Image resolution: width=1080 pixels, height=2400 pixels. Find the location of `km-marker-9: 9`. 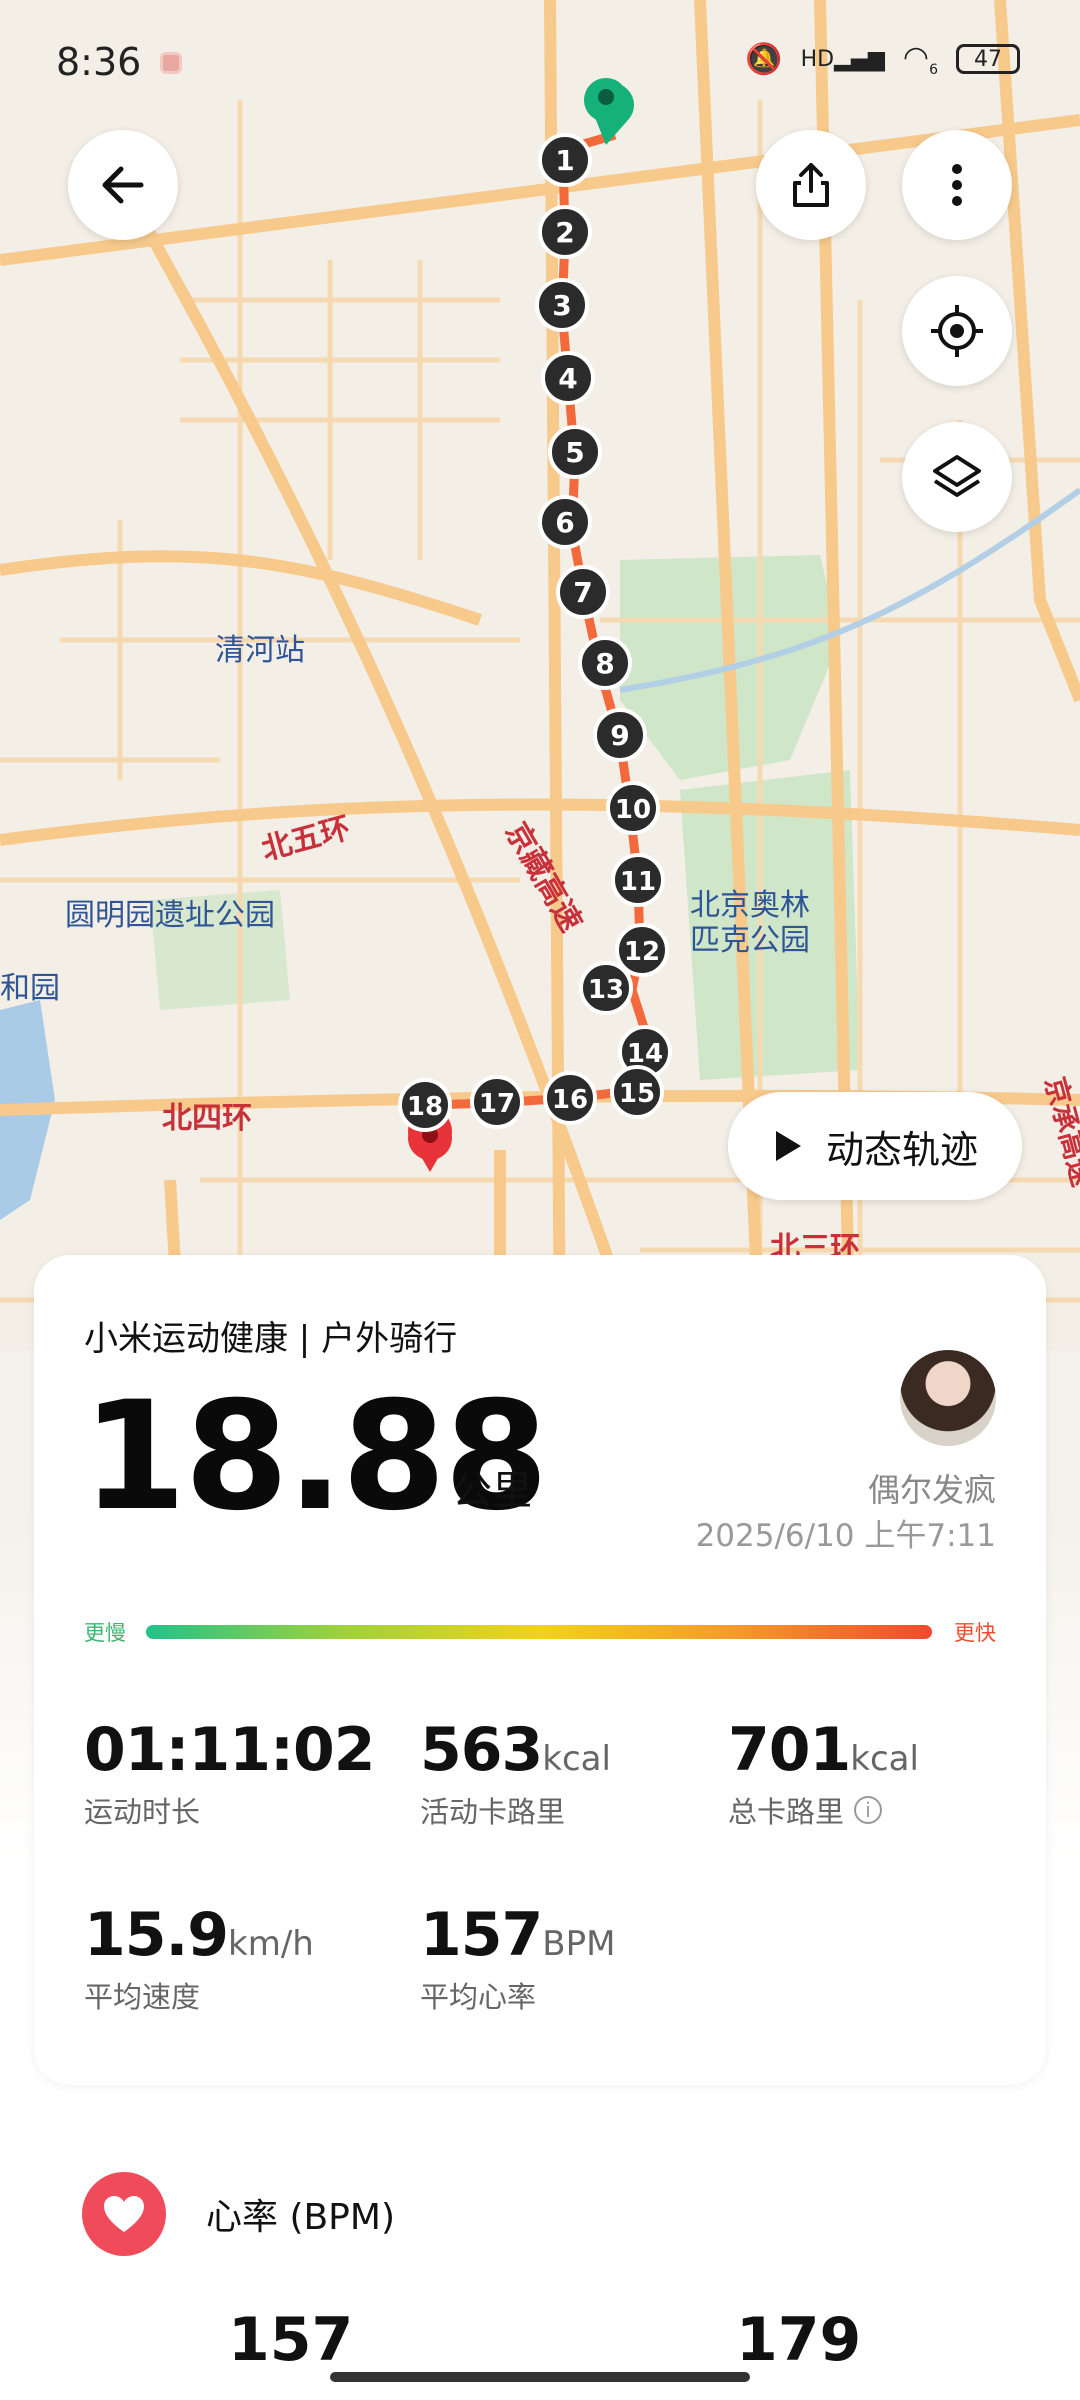

km-marker-9: 9 is located at coordinates (620, 735).